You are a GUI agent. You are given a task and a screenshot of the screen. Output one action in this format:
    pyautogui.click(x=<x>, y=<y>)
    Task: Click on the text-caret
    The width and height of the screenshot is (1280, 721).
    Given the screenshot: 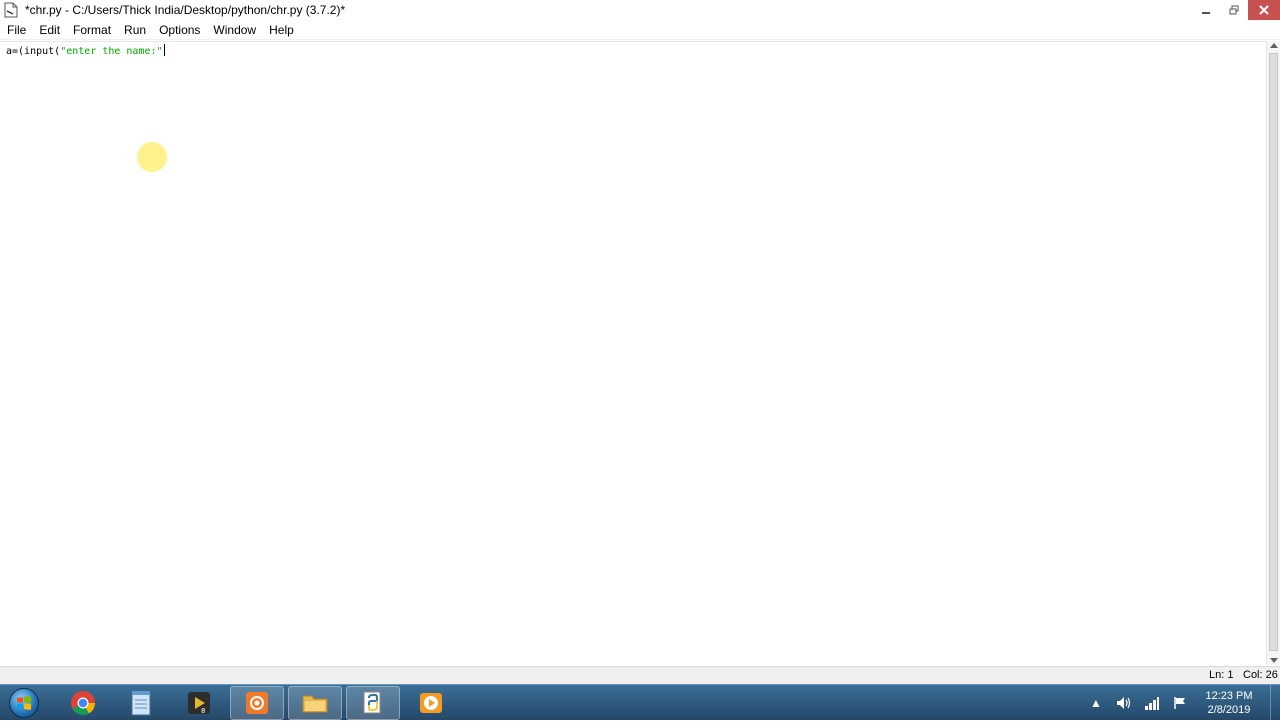 What is the action you would take?
    pyautogui.click(x=164, y=50)
    